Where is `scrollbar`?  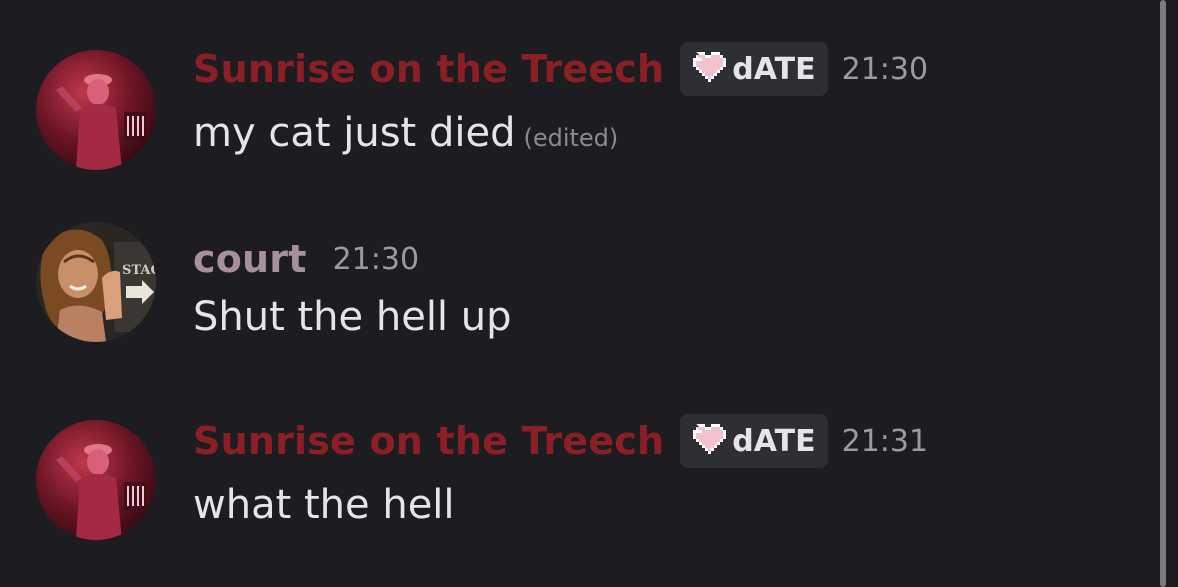
scrollbar is located at coordinates (1163, 293).